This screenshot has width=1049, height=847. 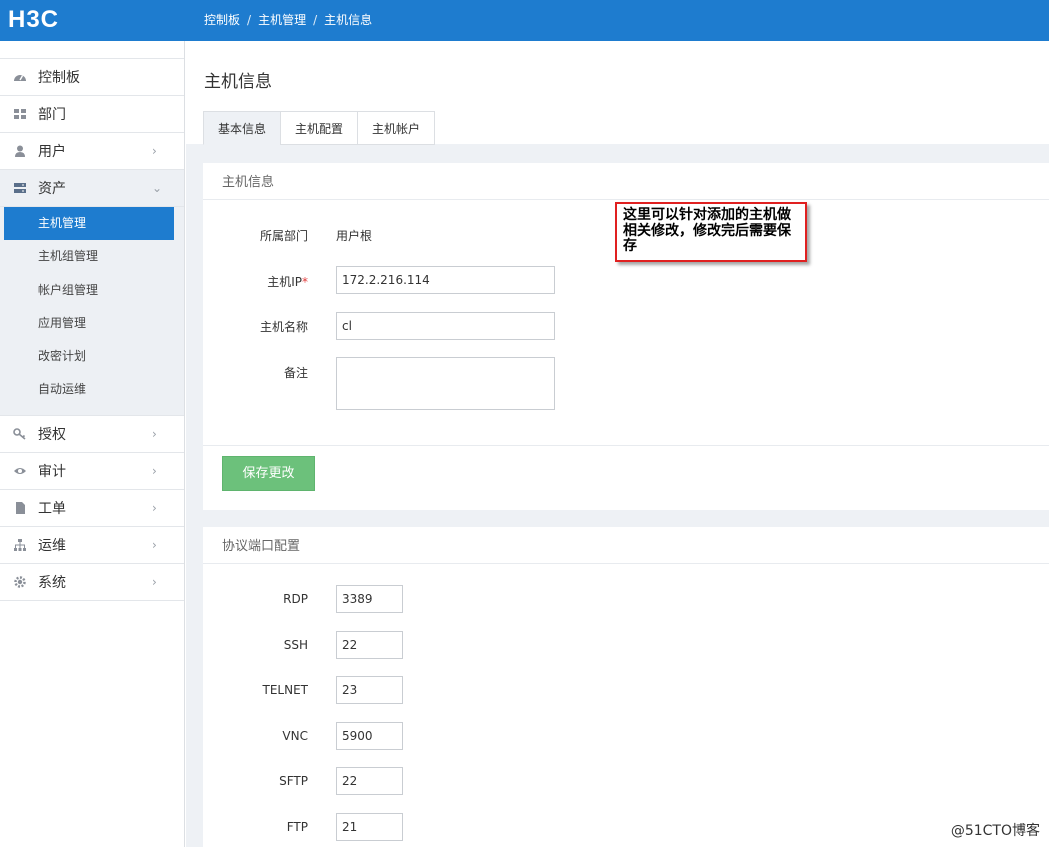 I want to click on host-name-label: 主机名称, so click(x=283, y=327).